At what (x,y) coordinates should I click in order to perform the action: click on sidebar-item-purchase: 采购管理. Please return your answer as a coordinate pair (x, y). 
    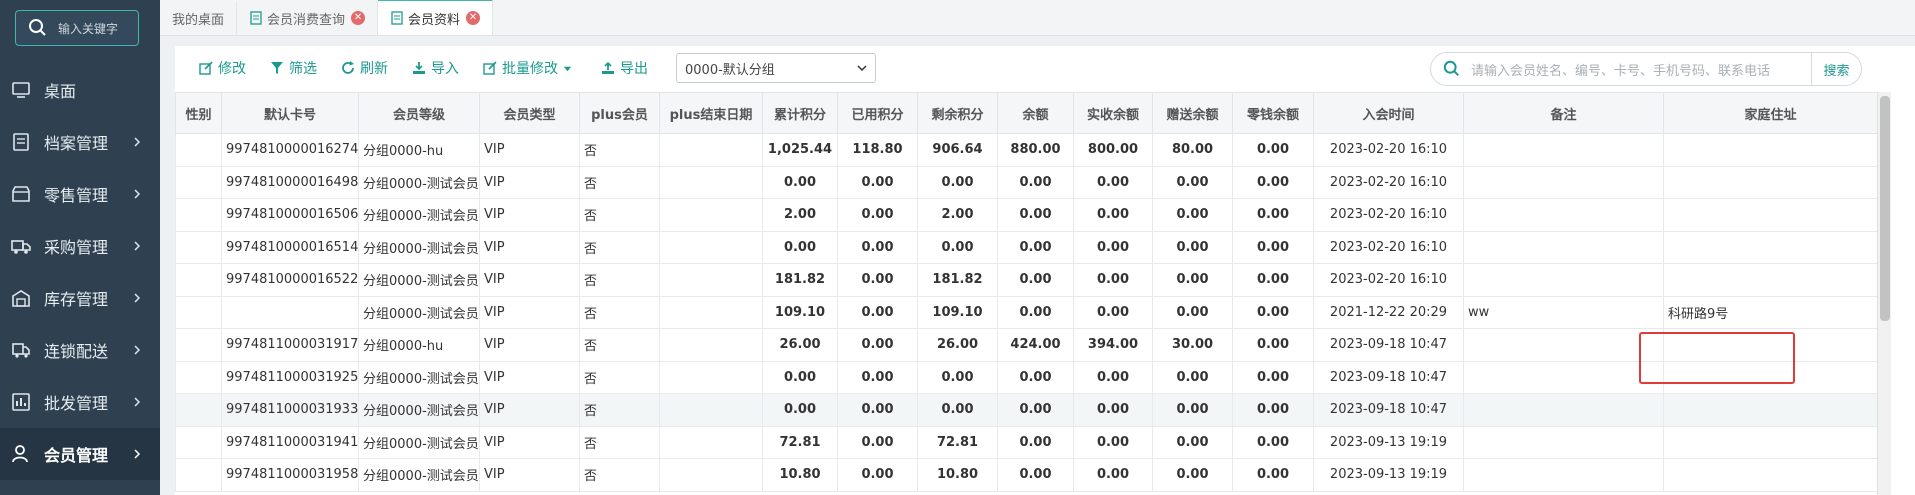
    Looking at the image, I should click on (80, 246).